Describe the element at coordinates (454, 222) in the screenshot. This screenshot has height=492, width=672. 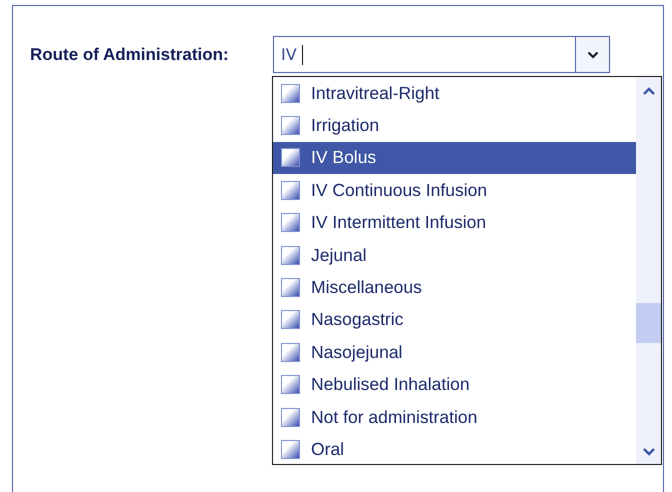
I see `list-option: IV Intermittent Infusion` at that location.